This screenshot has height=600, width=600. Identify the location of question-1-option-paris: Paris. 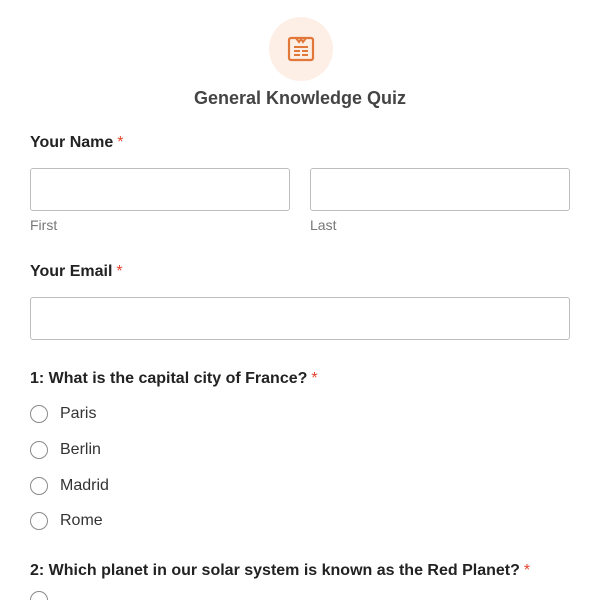
(63, 414).